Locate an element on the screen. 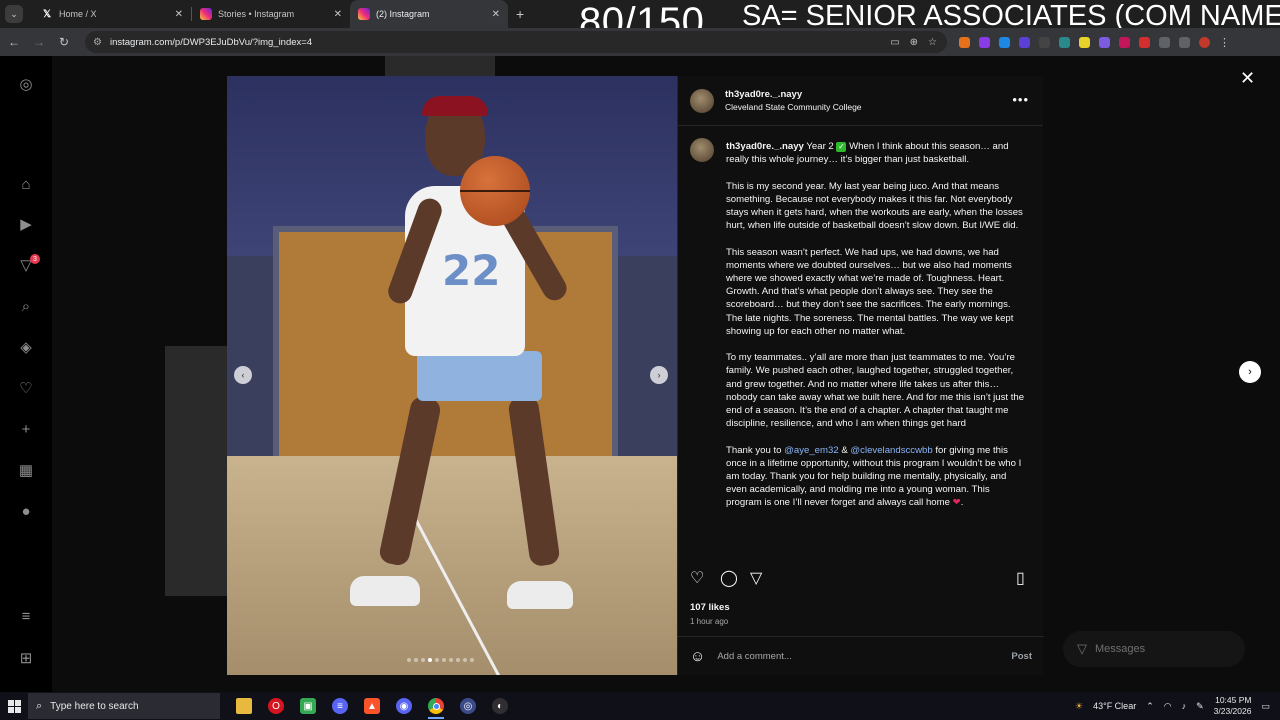 The width and height of the screenshot is (1280, 720). taskbar-search: ⌕ Type here to search is located at coordinates (124, 706).